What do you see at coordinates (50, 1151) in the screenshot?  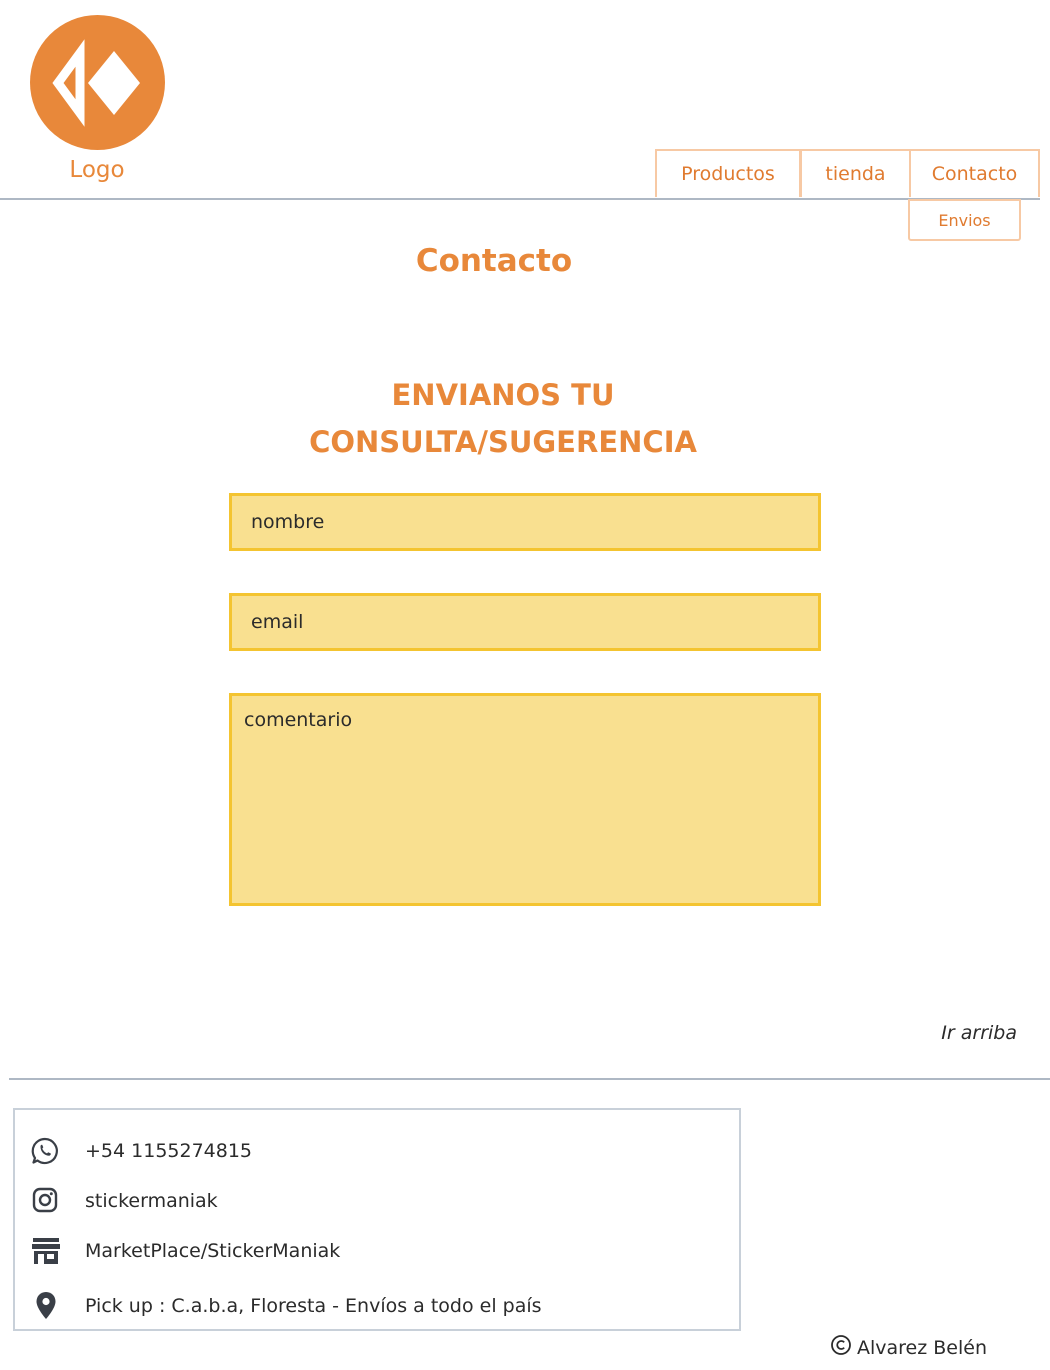 I see `whatsapp-icon` at bounding box center [50, 1151].